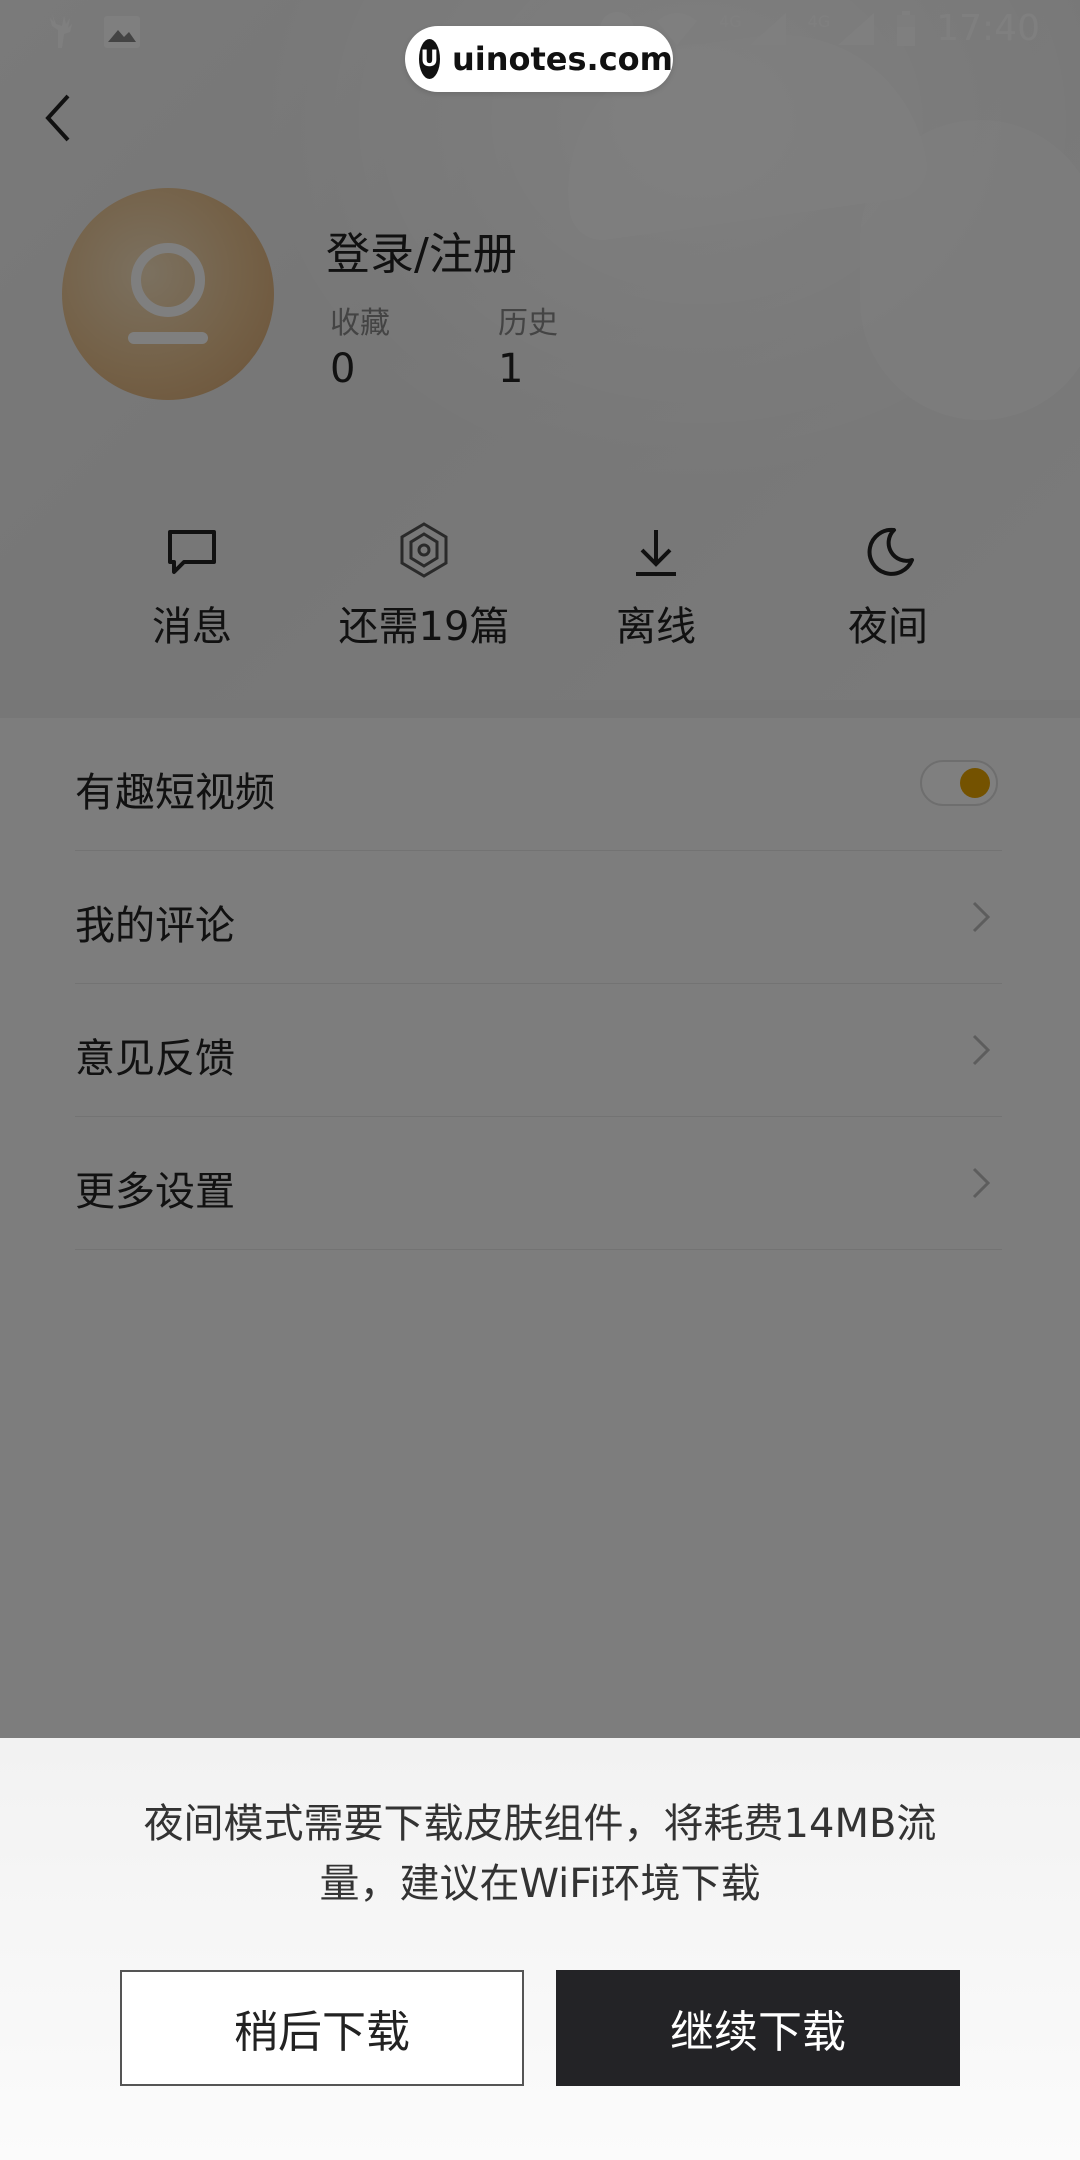 The width and height of the screenshot is (1080, 2160). I want to click on watermark-badge: U uinotes.com, so click(539, 59).